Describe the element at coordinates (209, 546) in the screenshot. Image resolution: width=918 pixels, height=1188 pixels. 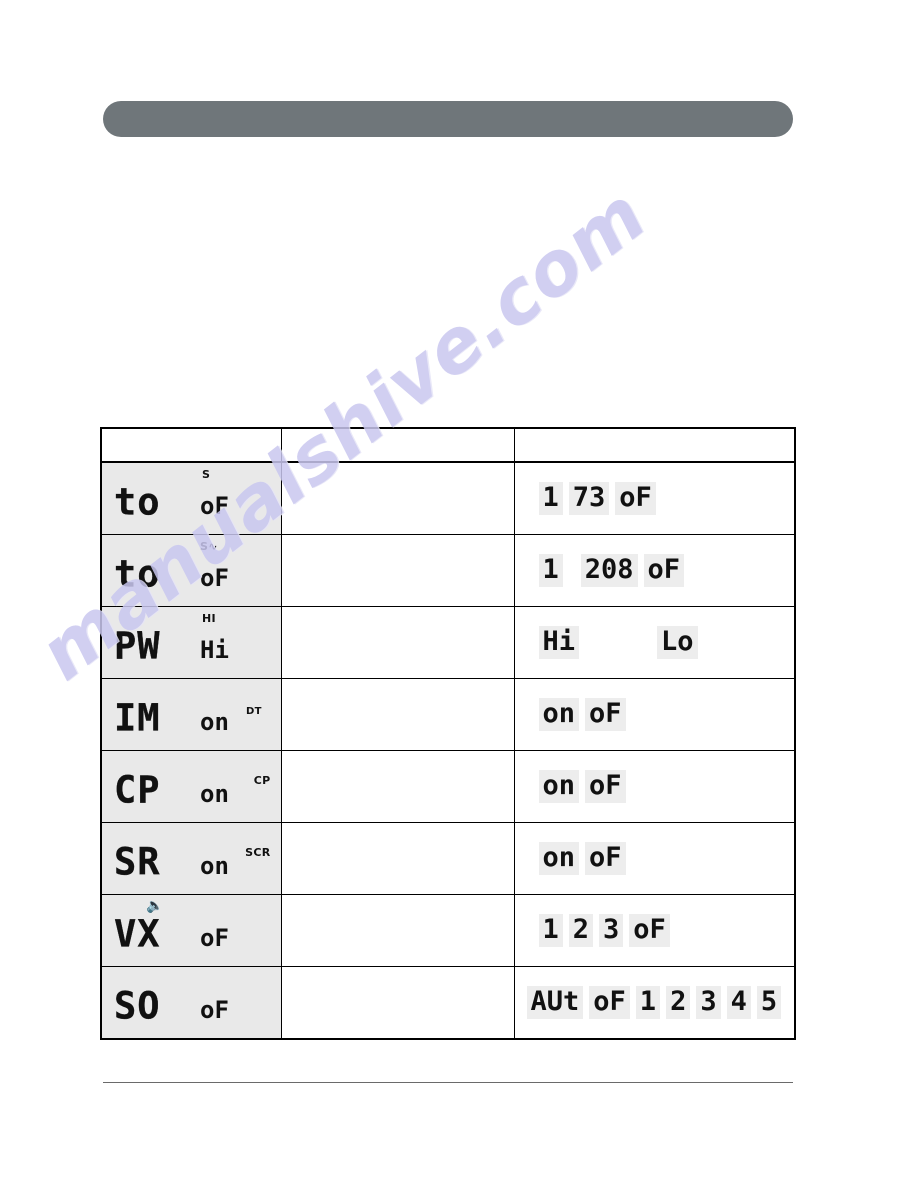
I see `lcd-flag-top: S∿` at that location.